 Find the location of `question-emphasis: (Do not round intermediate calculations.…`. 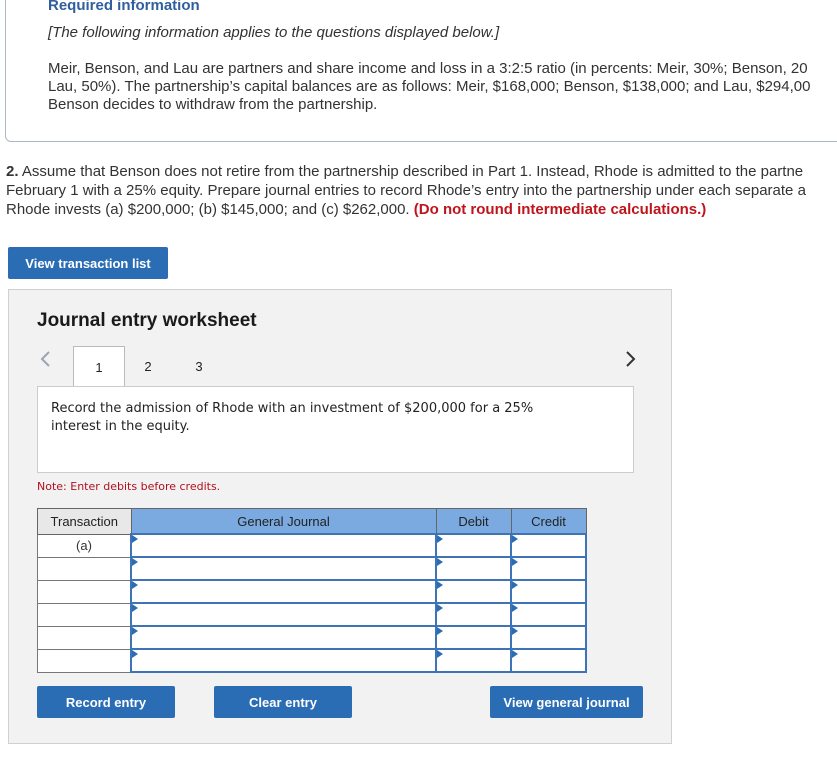

question-emphasis: (Do not round intermediate calculations.… is located at coordinates (560, 209).